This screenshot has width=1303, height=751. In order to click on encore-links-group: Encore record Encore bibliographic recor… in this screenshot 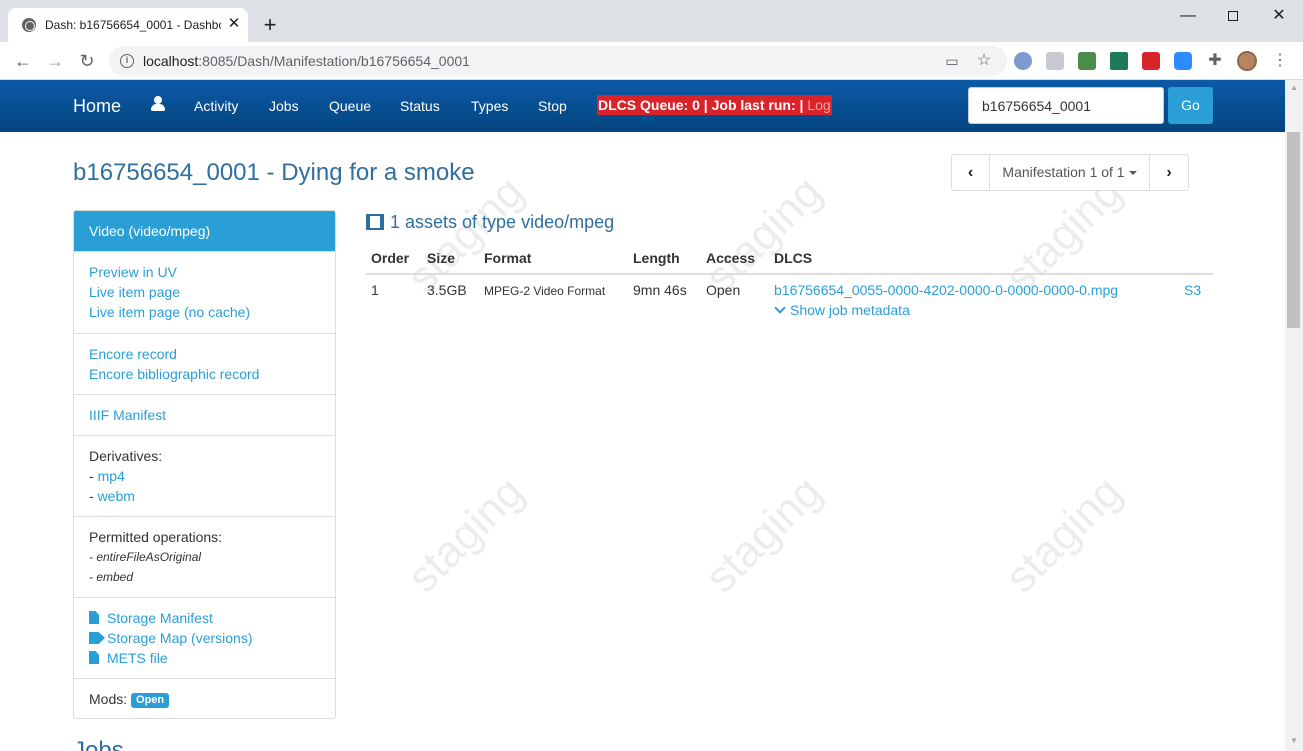, I will do `click(204, 363)`.